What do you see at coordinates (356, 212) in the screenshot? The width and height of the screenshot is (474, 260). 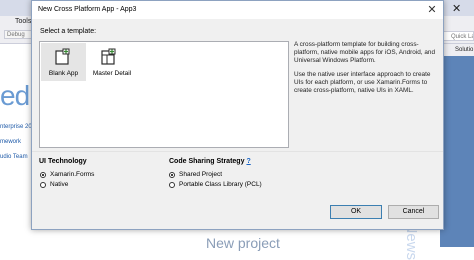 I see `ok-button: OK` at bounding box center [356, 212].